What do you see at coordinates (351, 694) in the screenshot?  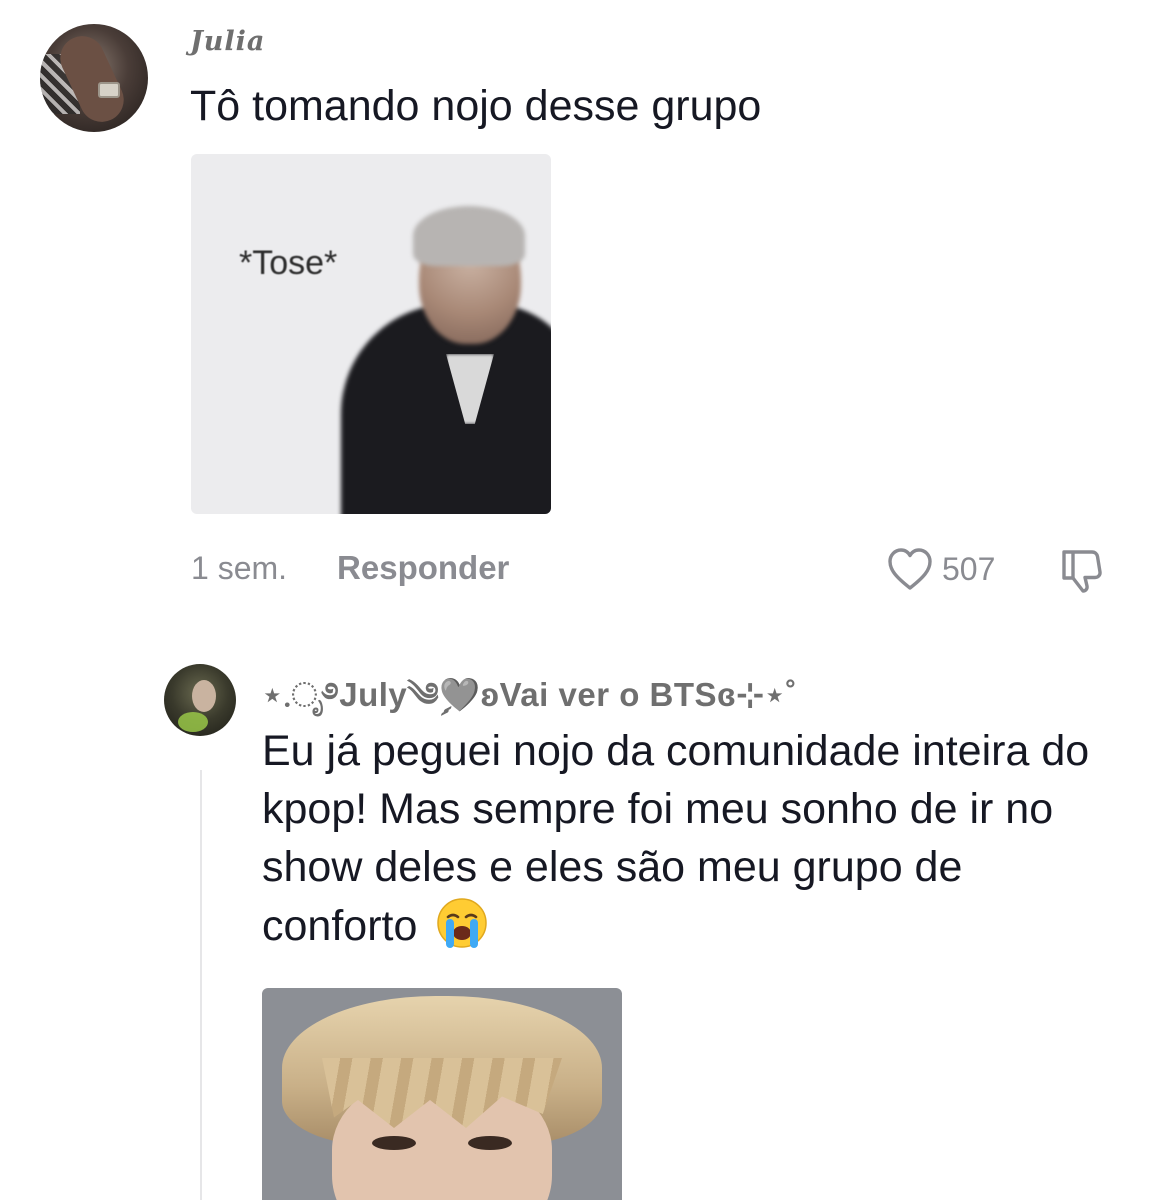 I see `reply-username-prefix: ⋆.ೃ࿔July༄ࣲ` at bounding box center [351, 694].